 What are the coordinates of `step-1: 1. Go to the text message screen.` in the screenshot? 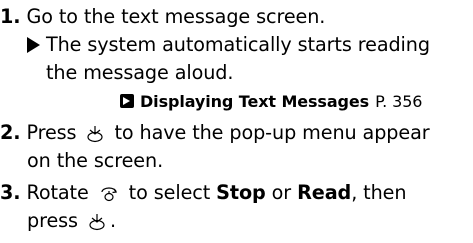 It's located at (162, 17).